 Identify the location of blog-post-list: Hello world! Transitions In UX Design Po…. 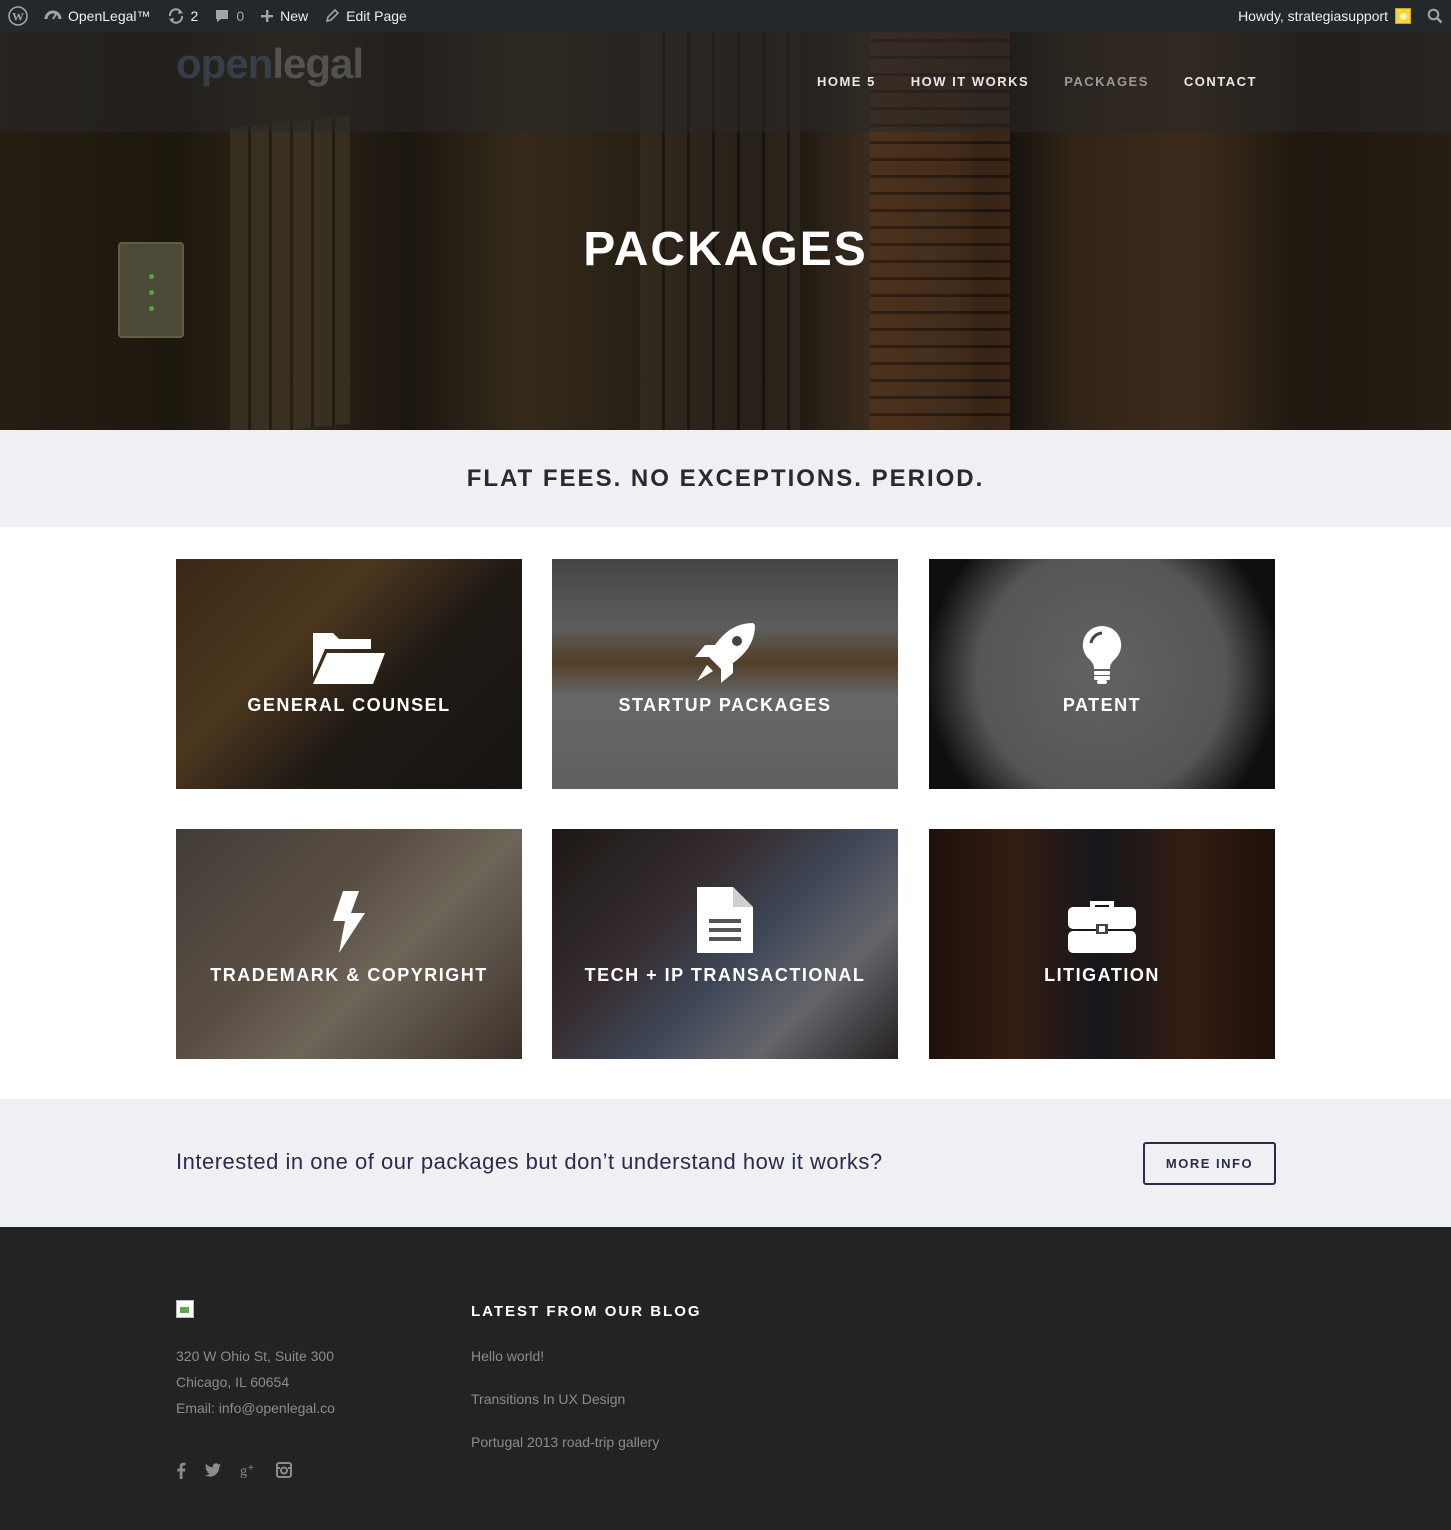
(565, 1412).